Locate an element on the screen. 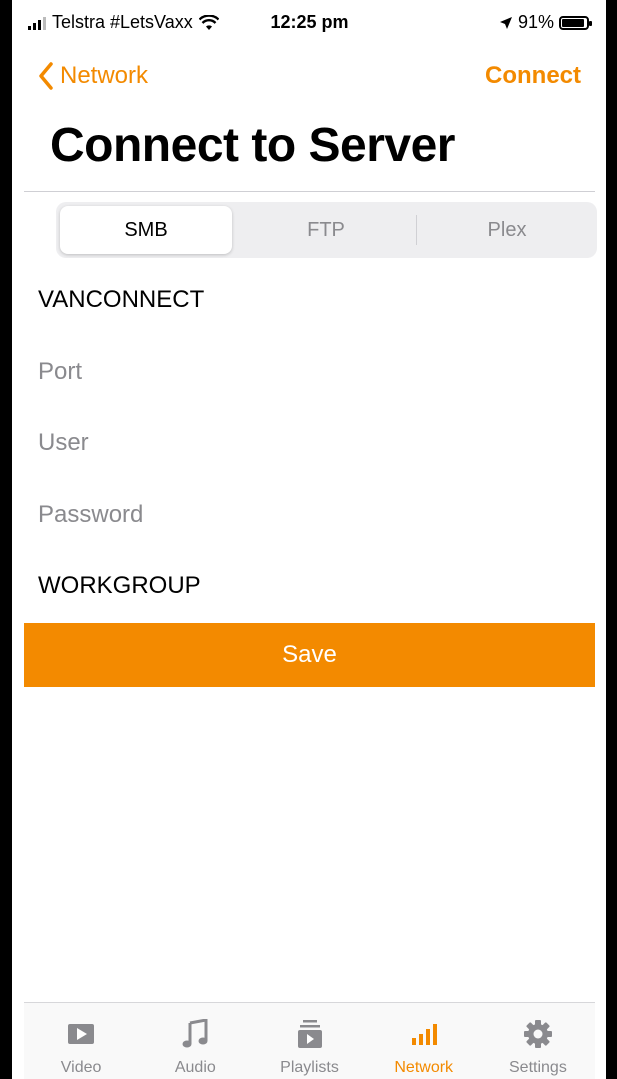 The height and width of the screenshot is (1079, 617). back-button: Network is located at coordinates (93, 76).